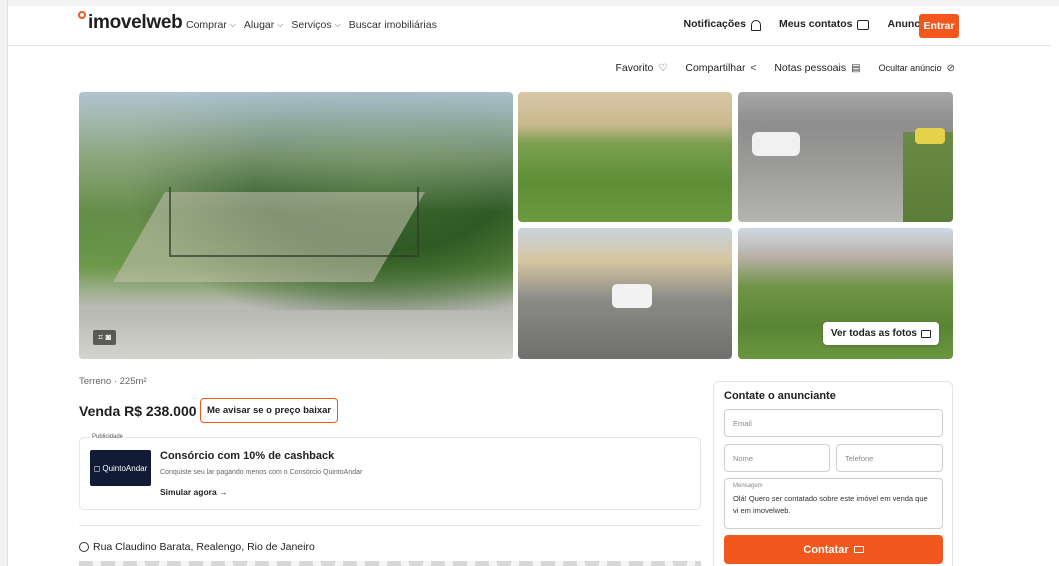 The height and width of the screenshot is (566, 1059). What do you see at coordinates (263, 25) in the screenshot?
I see `nav-alugar: Alugar ⌵` at bounding box center [263, 25].